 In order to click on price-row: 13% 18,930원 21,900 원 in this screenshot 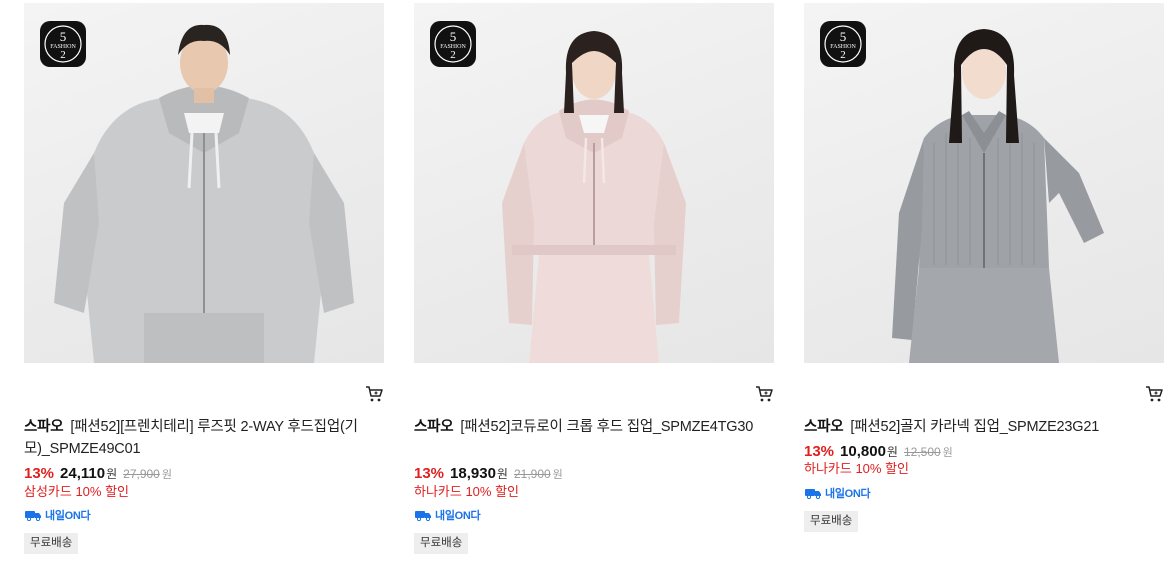, I will do `click(488, 474)`.